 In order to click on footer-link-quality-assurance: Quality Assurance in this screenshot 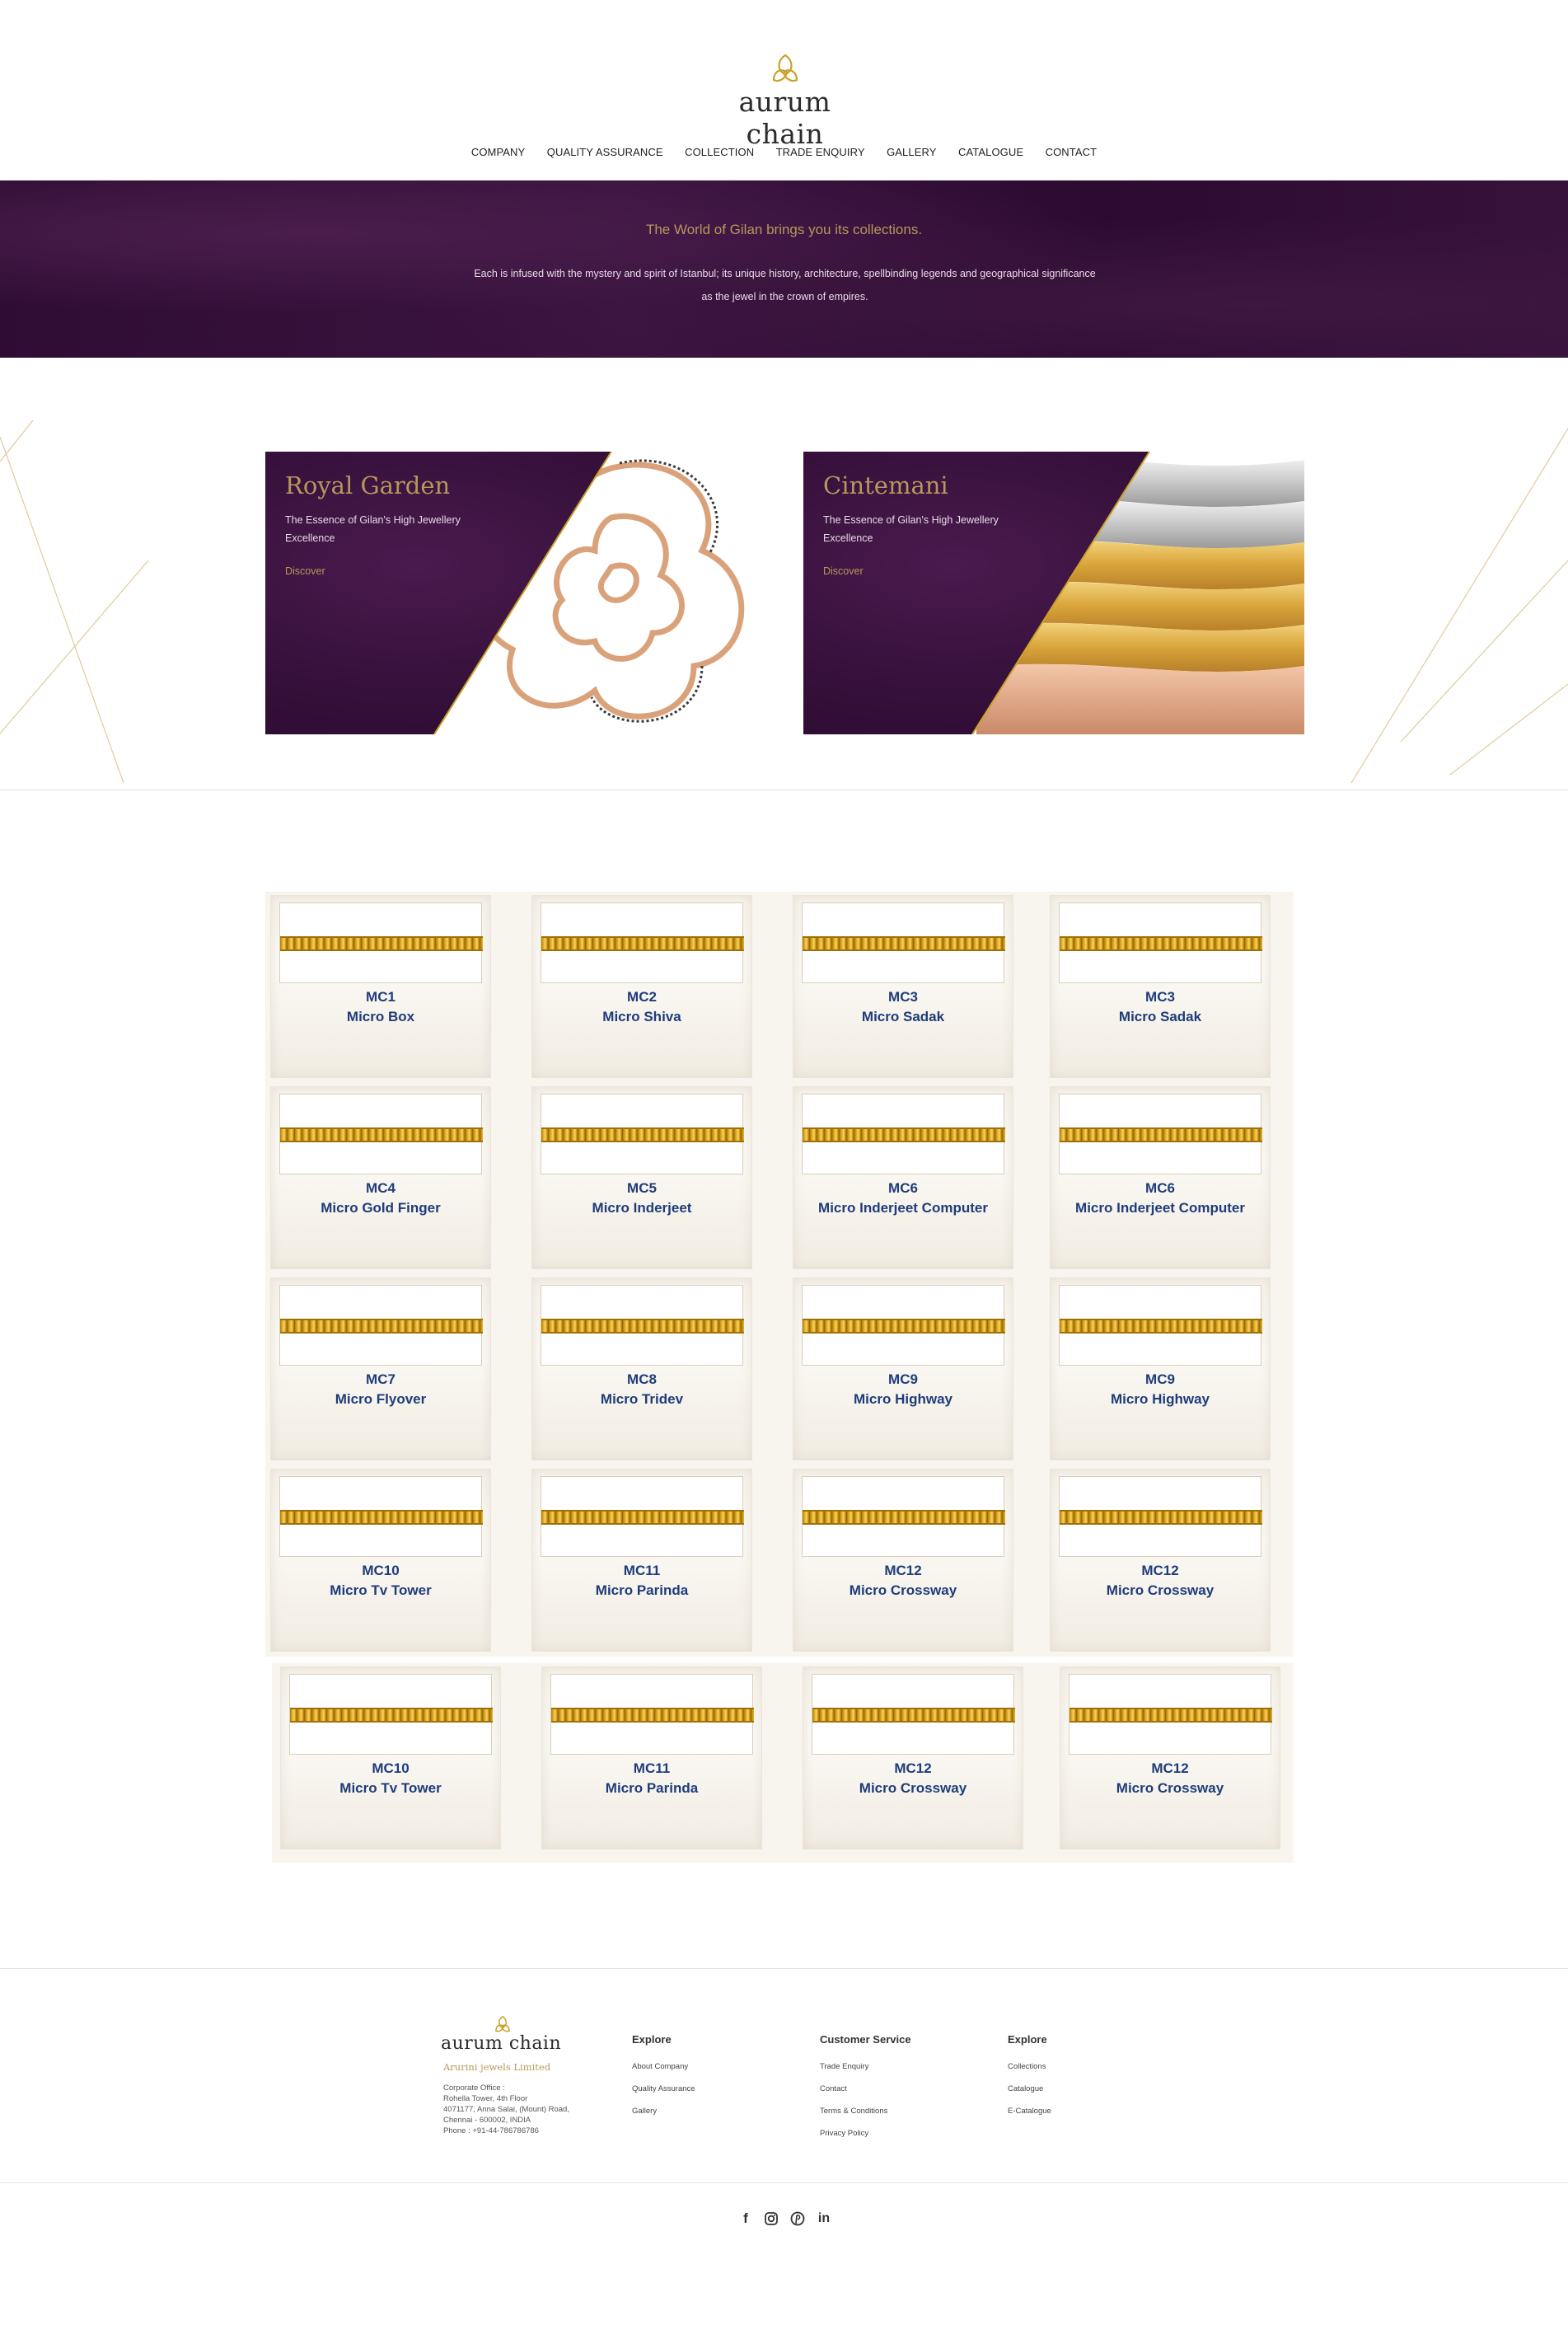, I will do `click(663, 2088)`.